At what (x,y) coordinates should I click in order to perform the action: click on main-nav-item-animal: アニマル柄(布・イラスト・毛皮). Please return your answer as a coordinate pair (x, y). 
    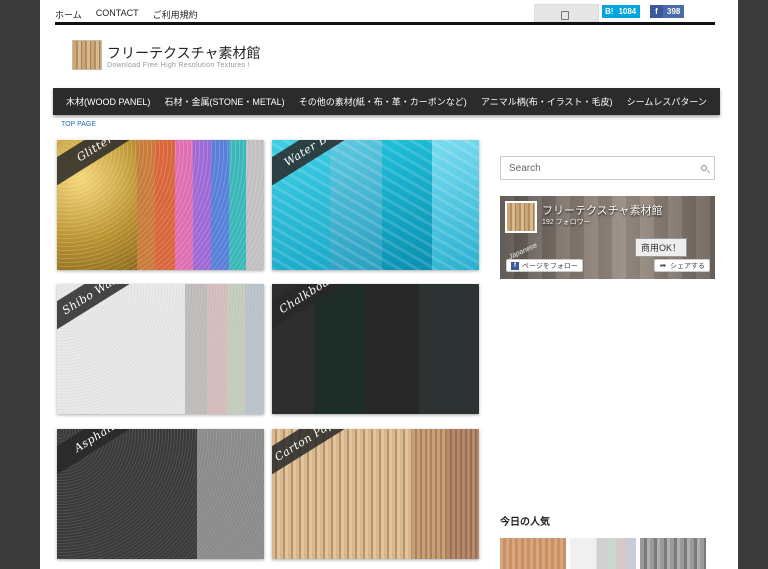
    Looking at the image, I should click on (547, 101).